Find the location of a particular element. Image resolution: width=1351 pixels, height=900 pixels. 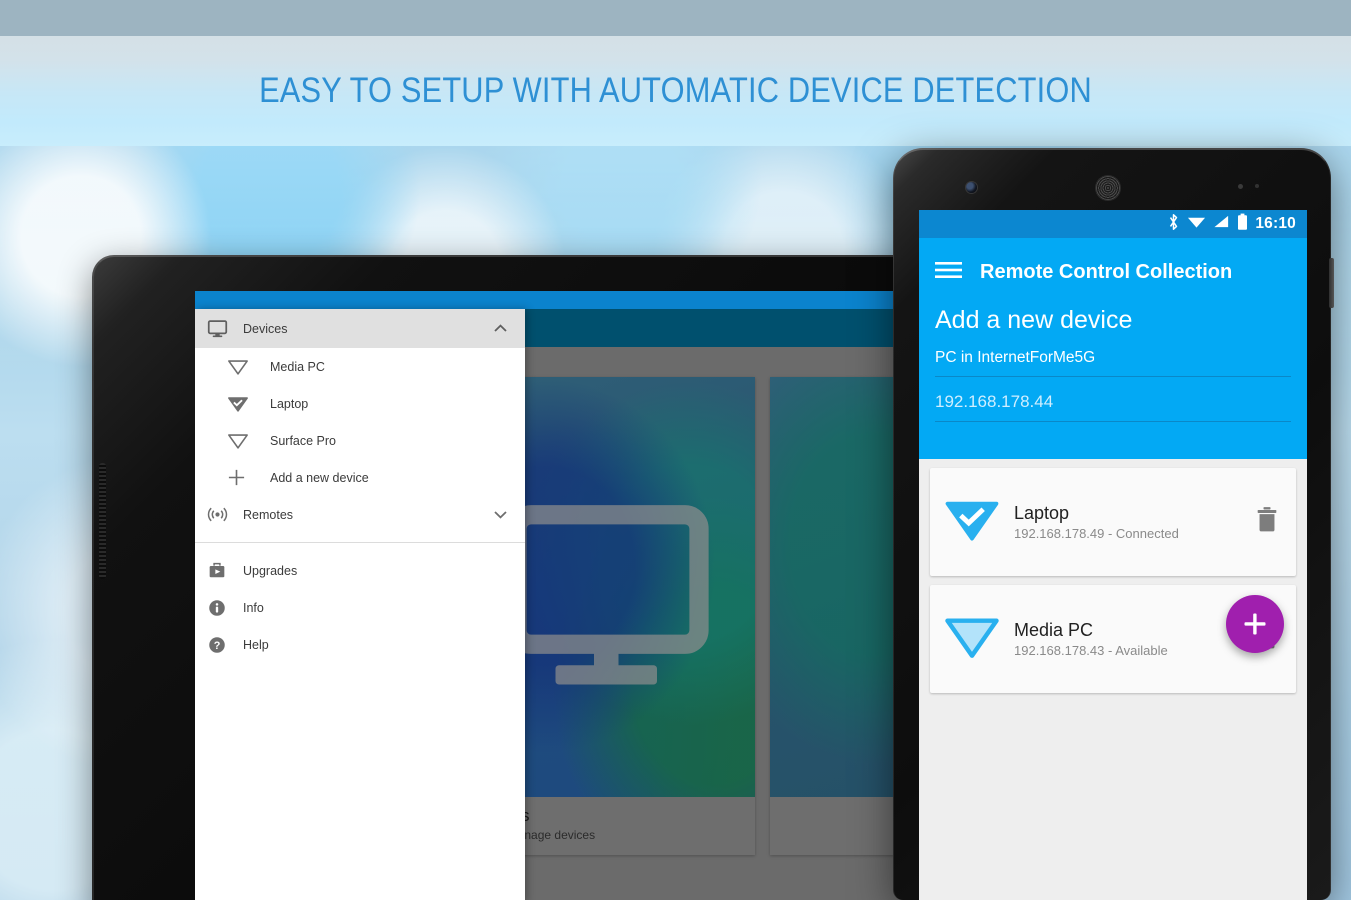

device-detail: 192.168.178.49 - Connected is located at coordinates (1096, 533).